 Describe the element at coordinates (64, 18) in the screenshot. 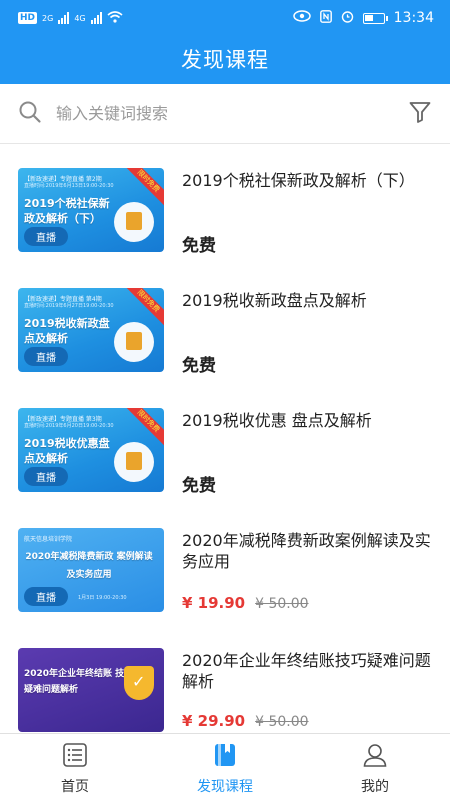

I see `signal-icon` at that location.